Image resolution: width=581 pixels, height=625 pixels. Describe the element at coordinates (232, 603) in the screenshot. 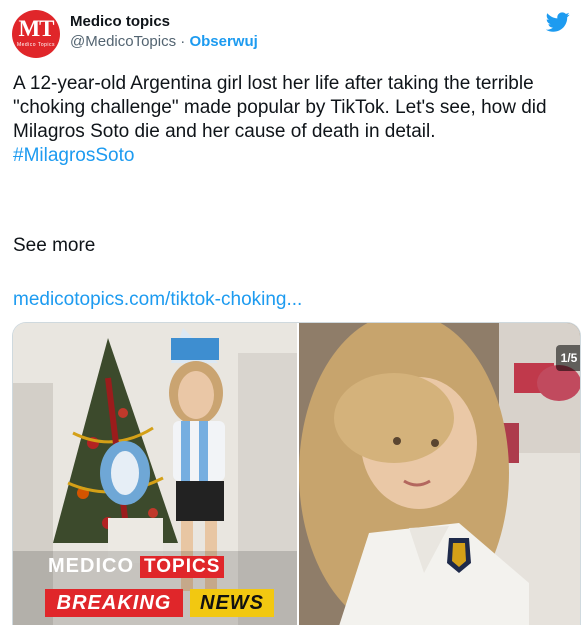

I see `news-label: NEWS` at that location.